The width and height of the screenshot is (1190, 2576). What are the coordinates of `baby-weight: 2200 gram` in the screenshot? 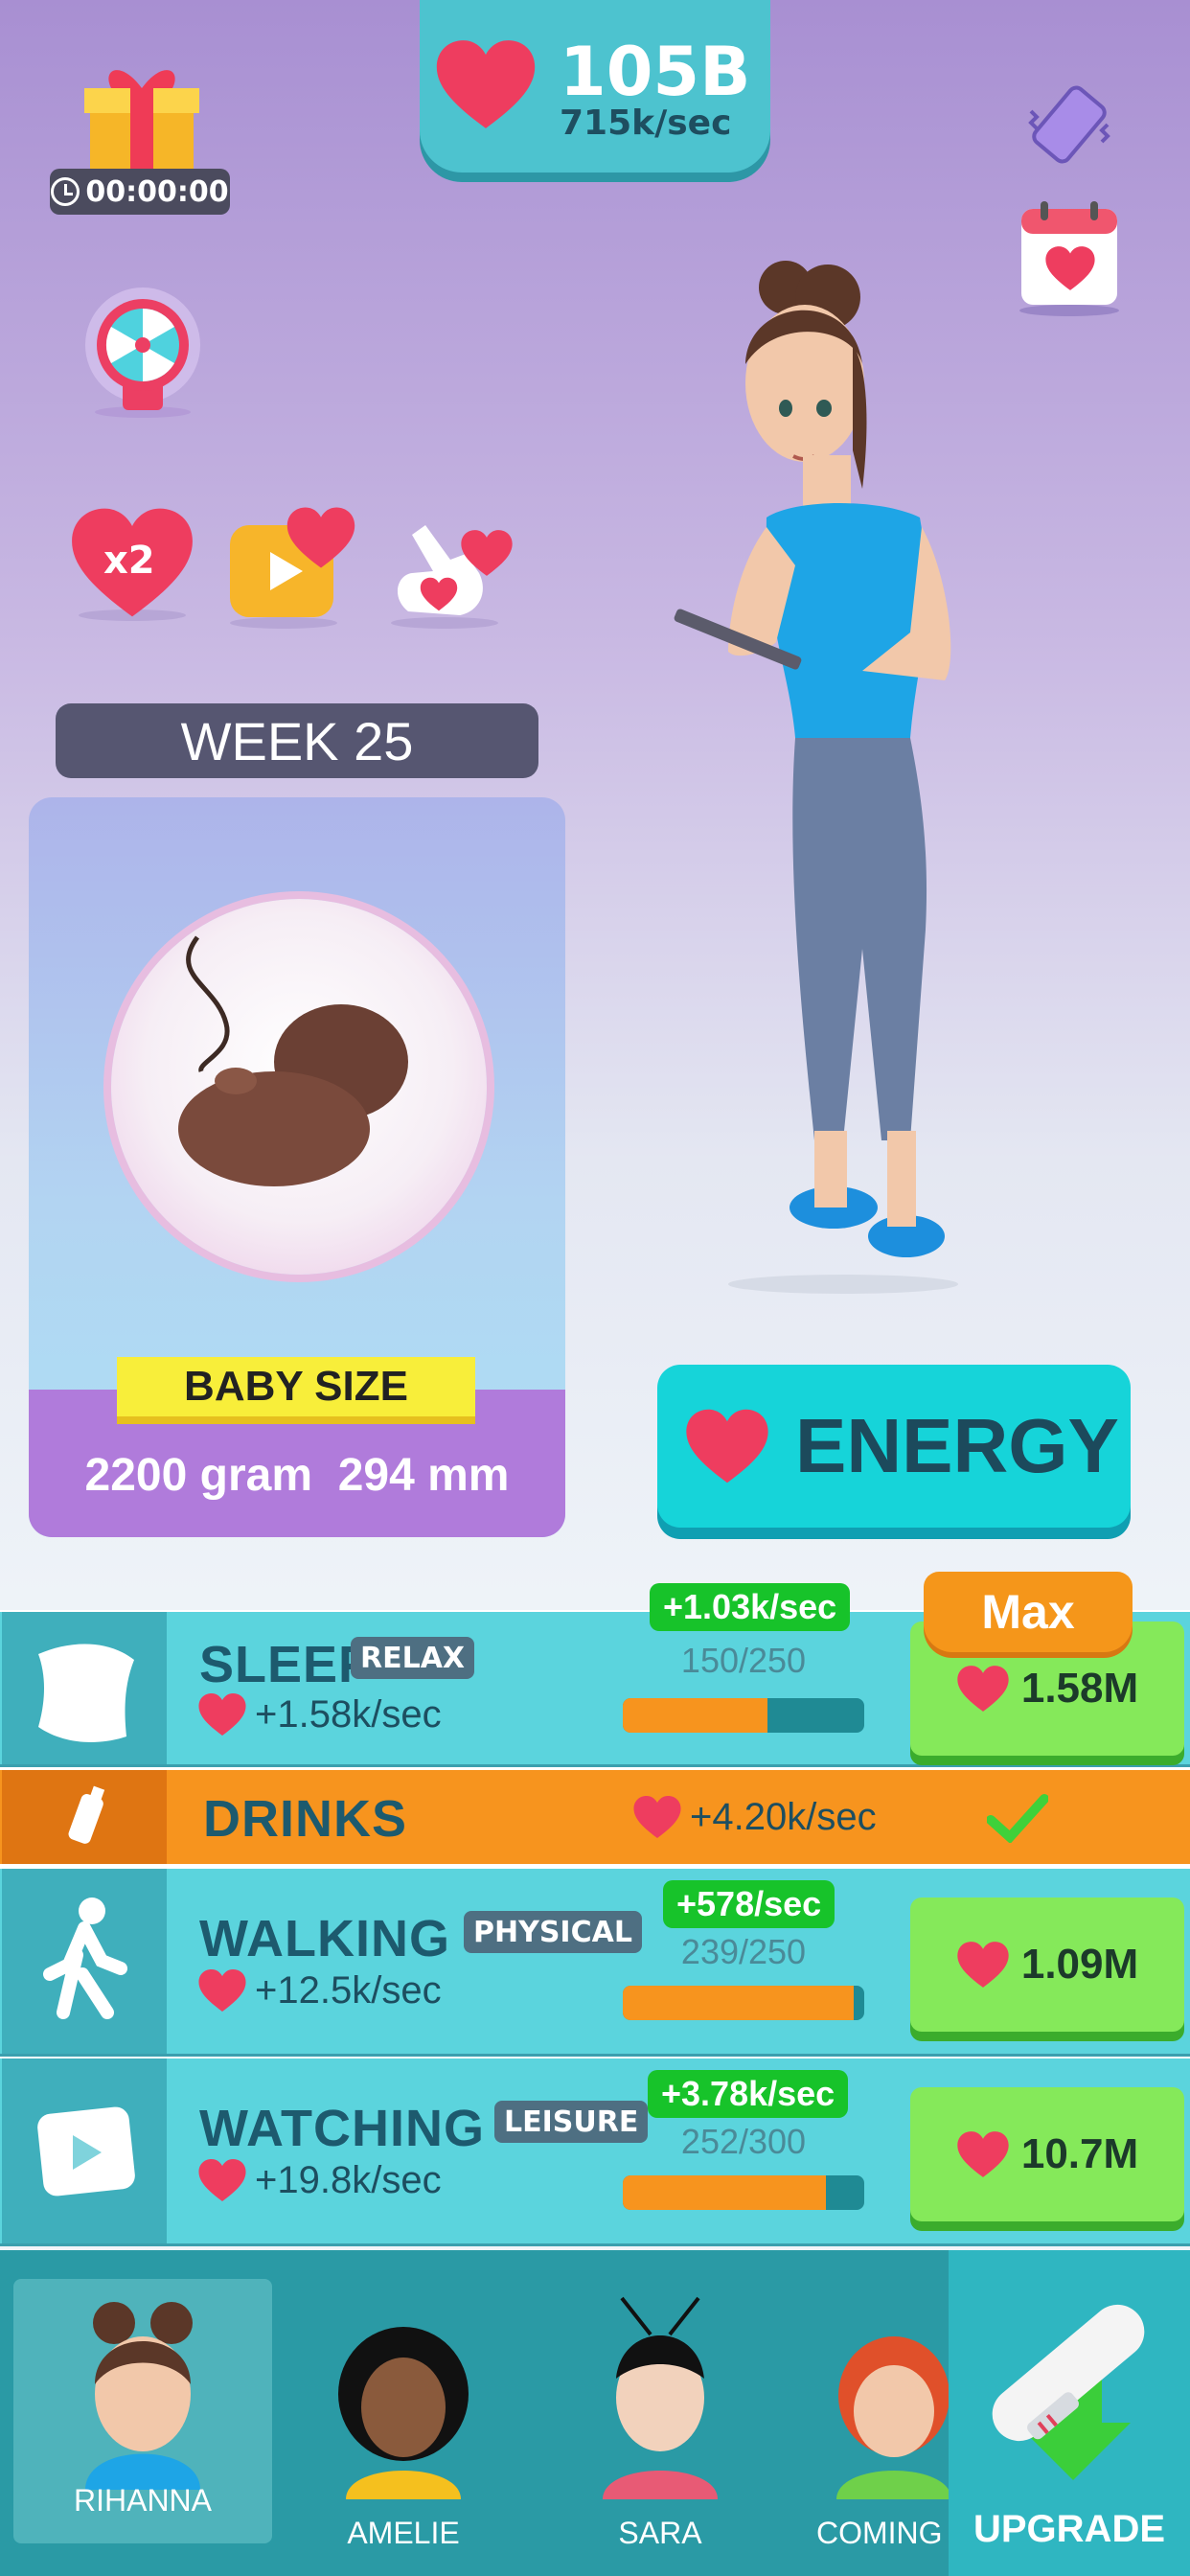 It's located at (199, 1475).